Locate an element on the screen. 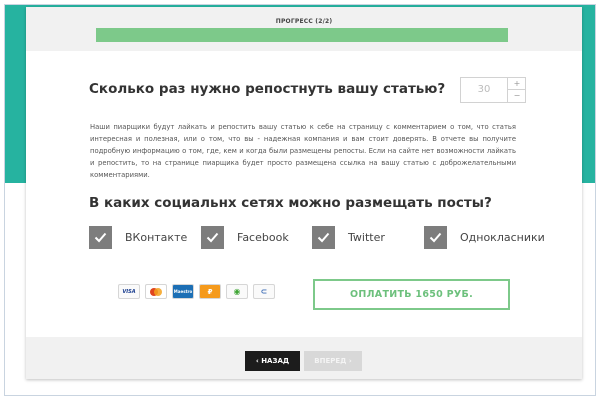 This screenshot has height=400, width=600. repost-count-stepper: 30 + − is located at coordinates (493, 90).